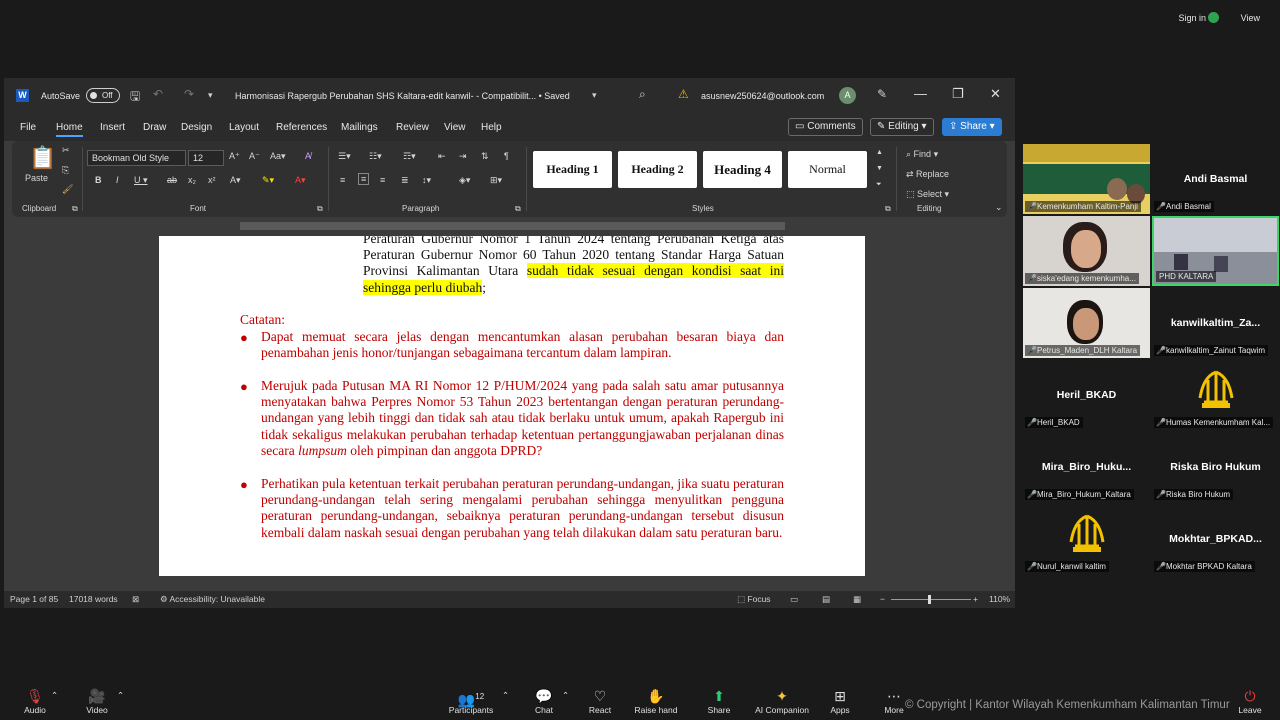  What do you see at coordinates (496, 180) in the screenshot?
I see `borders-icon: ⊞▾` at bounding box center [496, 180].